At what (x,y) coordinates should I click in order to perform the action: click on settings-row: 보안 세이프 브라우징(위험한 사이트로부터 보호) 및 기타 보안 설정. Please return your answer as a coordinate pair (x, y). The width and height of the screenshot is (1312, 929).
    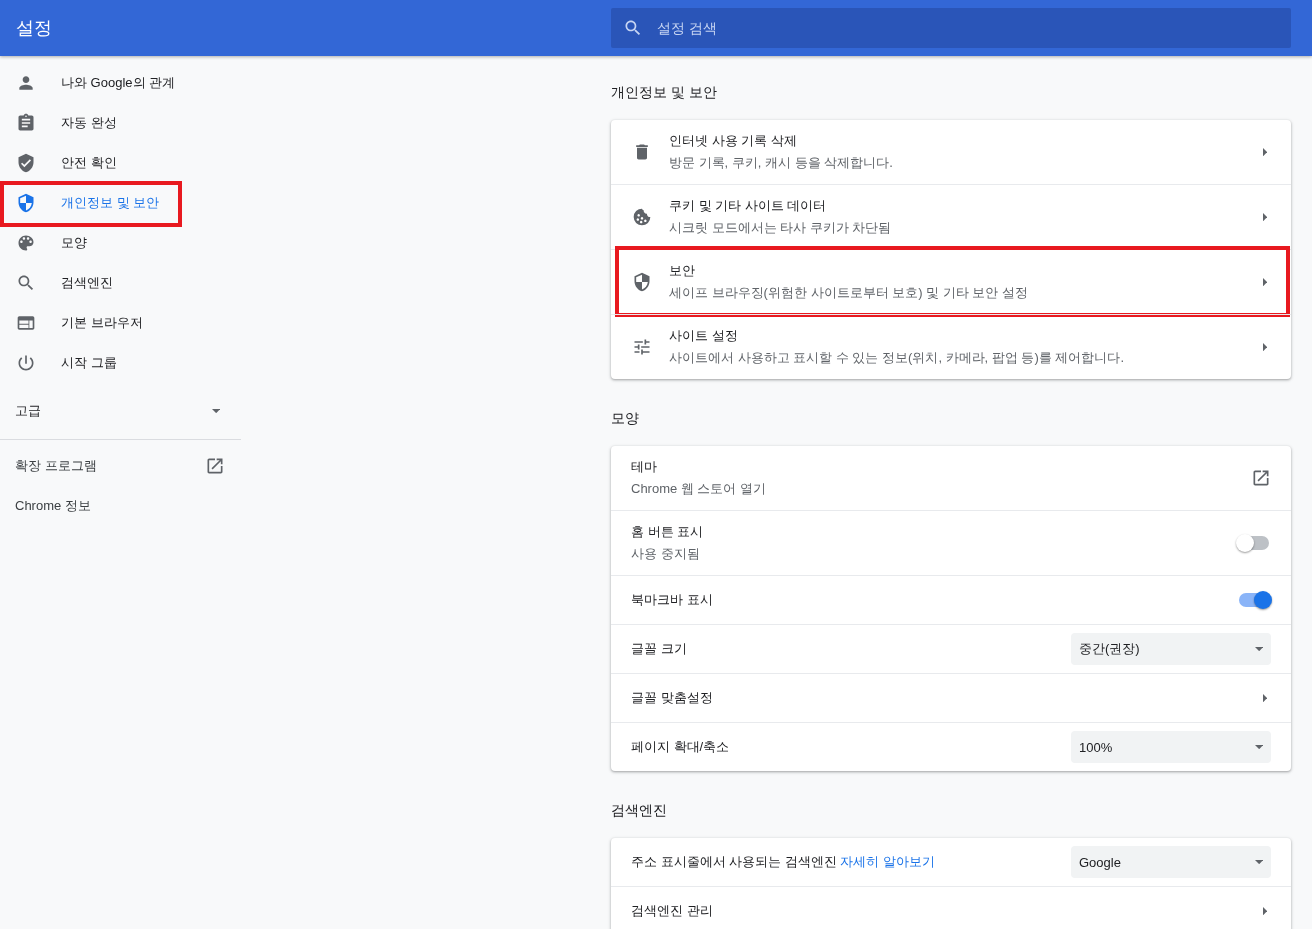
    Looking at the image, I should click on (951, 281).